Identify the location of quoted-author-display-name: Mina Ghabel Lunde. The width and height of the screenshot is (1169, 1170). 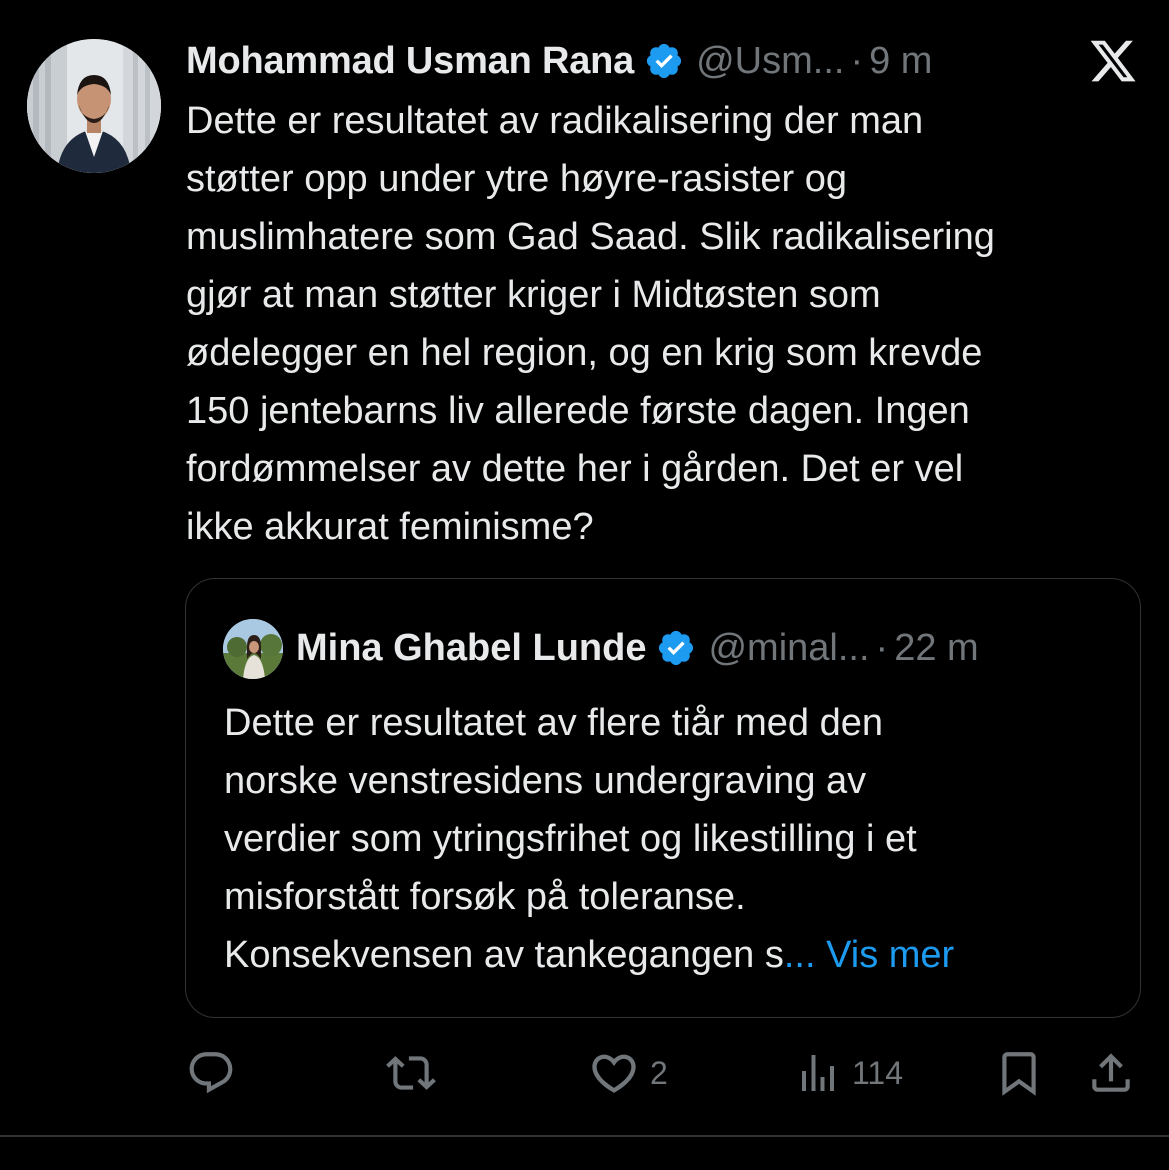
(471, 648).